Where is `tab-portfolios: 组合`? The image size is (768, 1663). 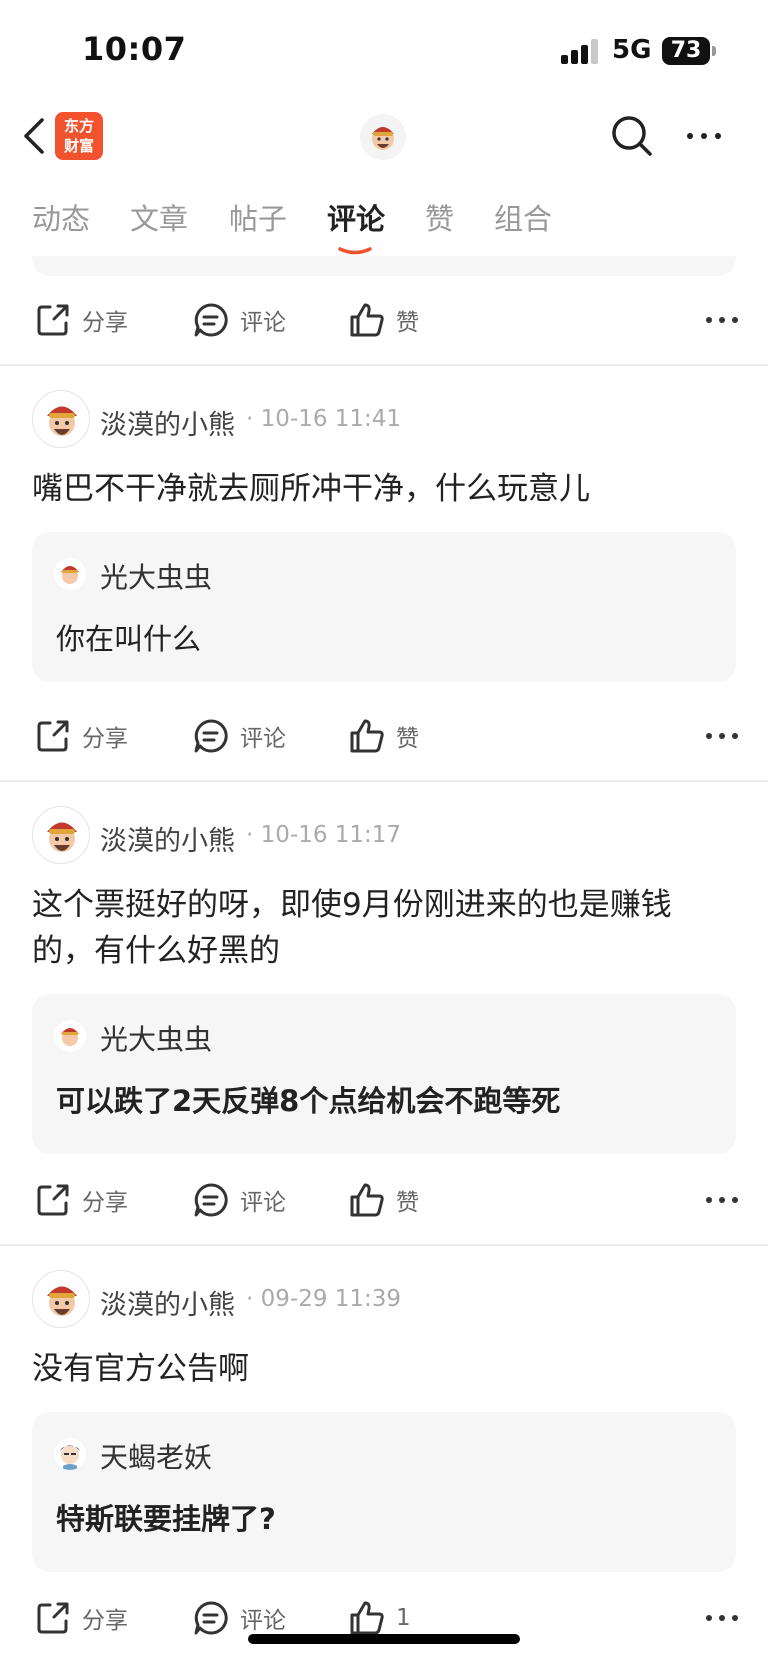
tab-portfolios: 组合 is located at coordinates (523, 217).